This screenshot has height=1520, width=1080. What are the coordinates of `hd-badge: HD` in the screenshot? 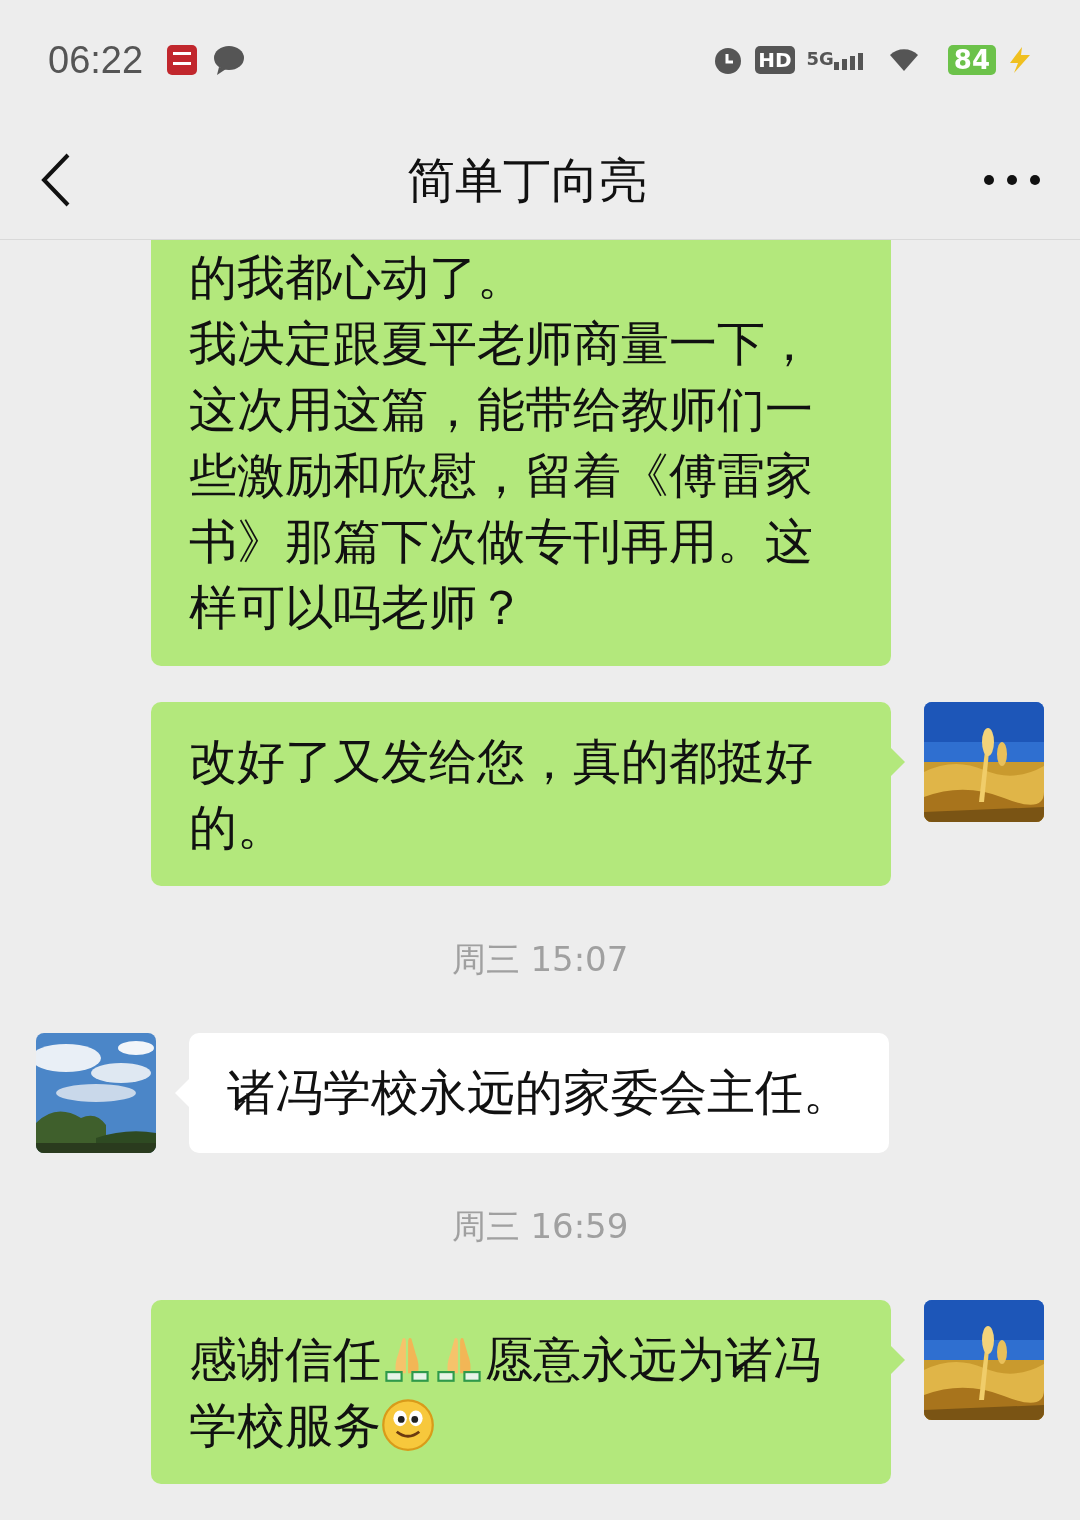 It's located at (775, 60).